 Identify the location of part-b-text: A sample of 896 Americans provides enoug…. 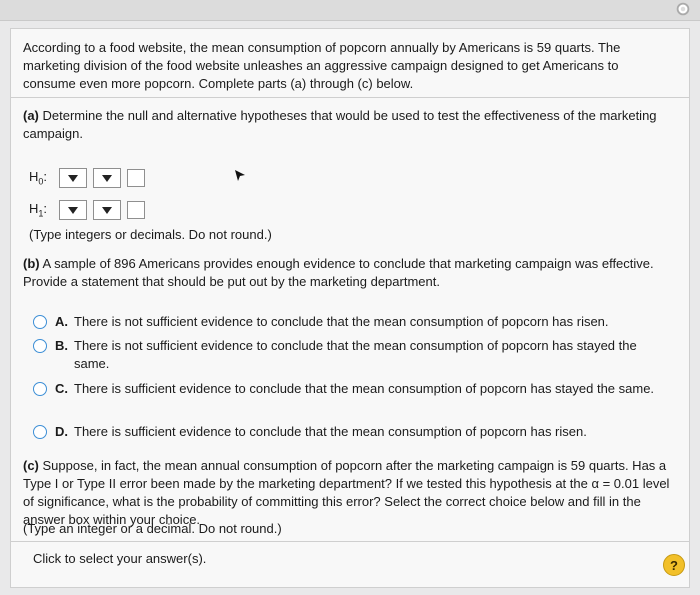
(338, 272).